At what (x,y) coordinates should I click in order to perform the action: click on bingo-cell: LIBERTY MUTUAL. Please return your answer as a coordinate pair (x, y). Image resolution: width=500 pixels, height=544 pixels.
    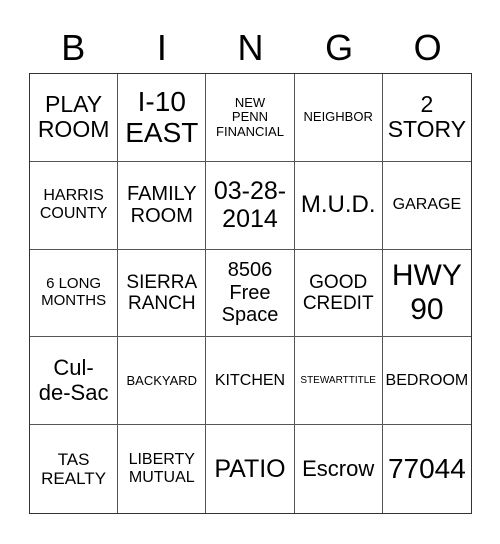
    Looking at the image, I should click on (162, 469).